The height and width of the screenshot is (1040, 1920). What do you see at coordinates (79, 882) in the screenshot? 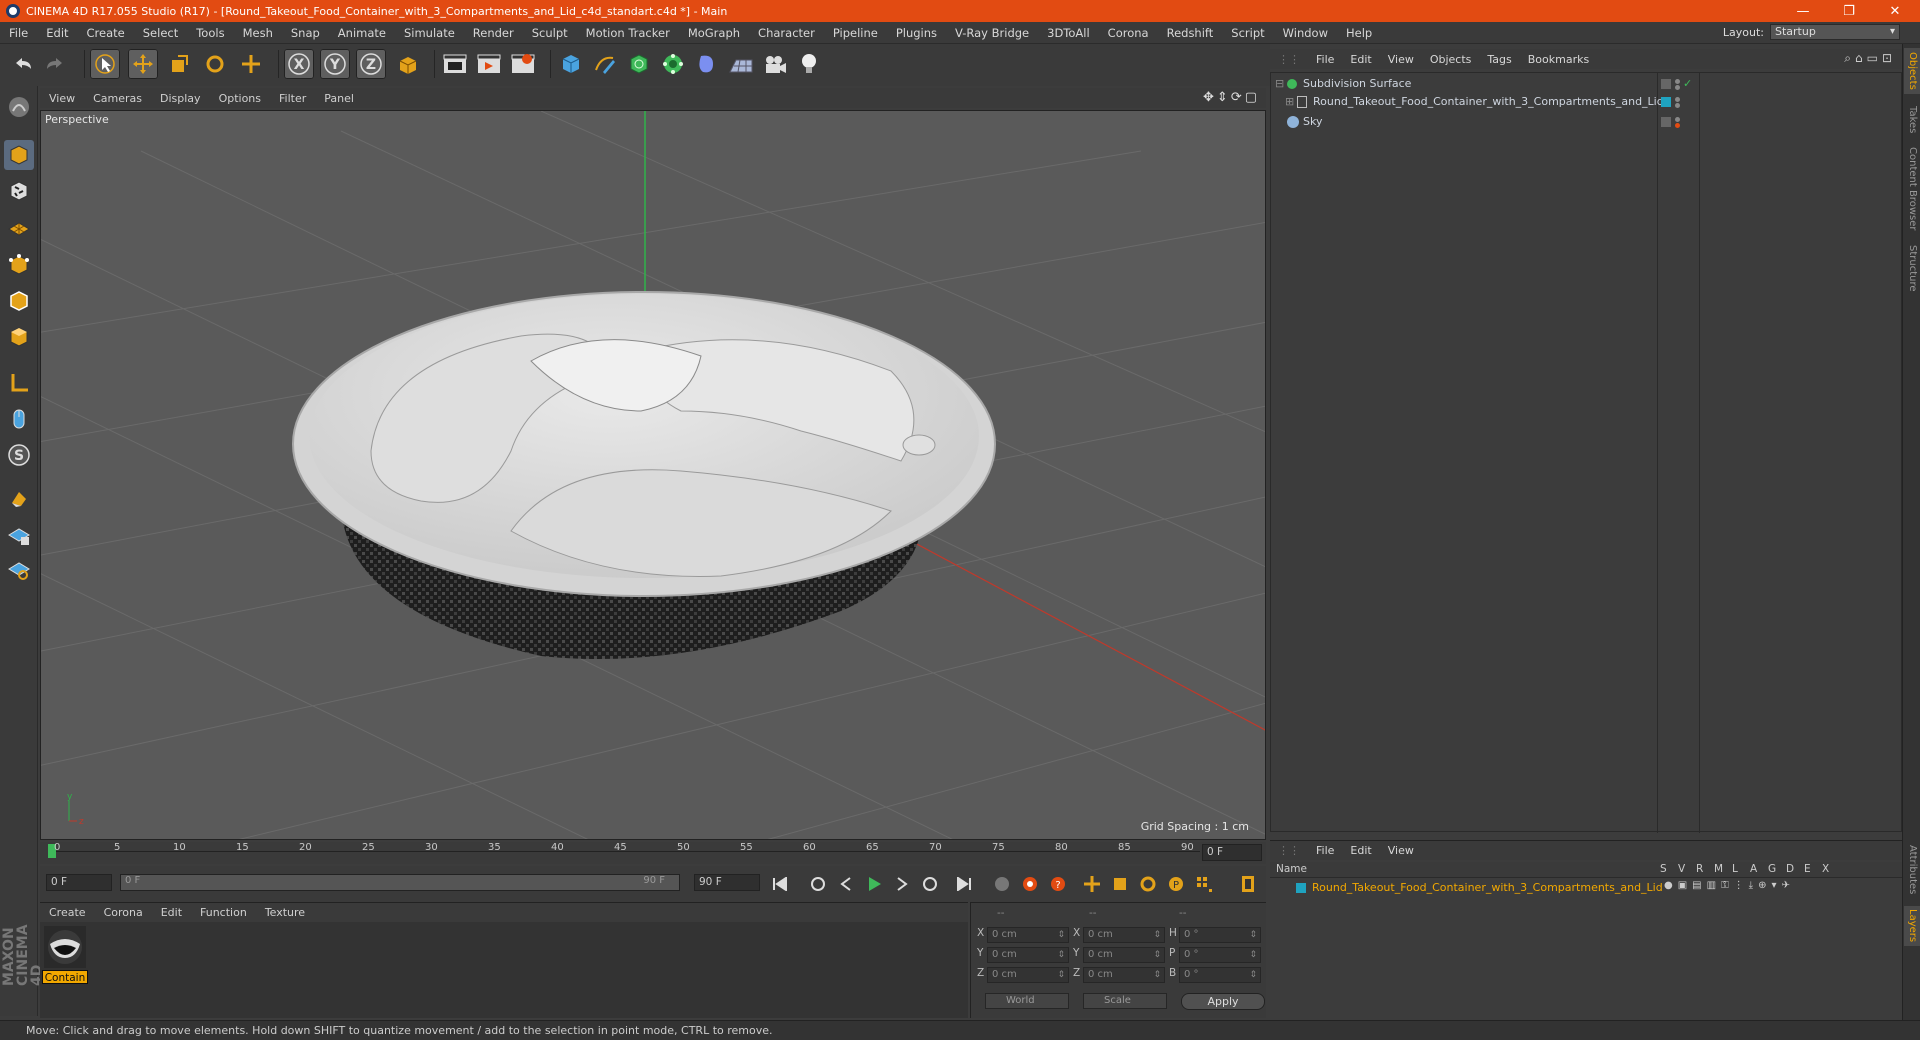
I see `frame-field: 0 F` at bounding box center [79, 882].